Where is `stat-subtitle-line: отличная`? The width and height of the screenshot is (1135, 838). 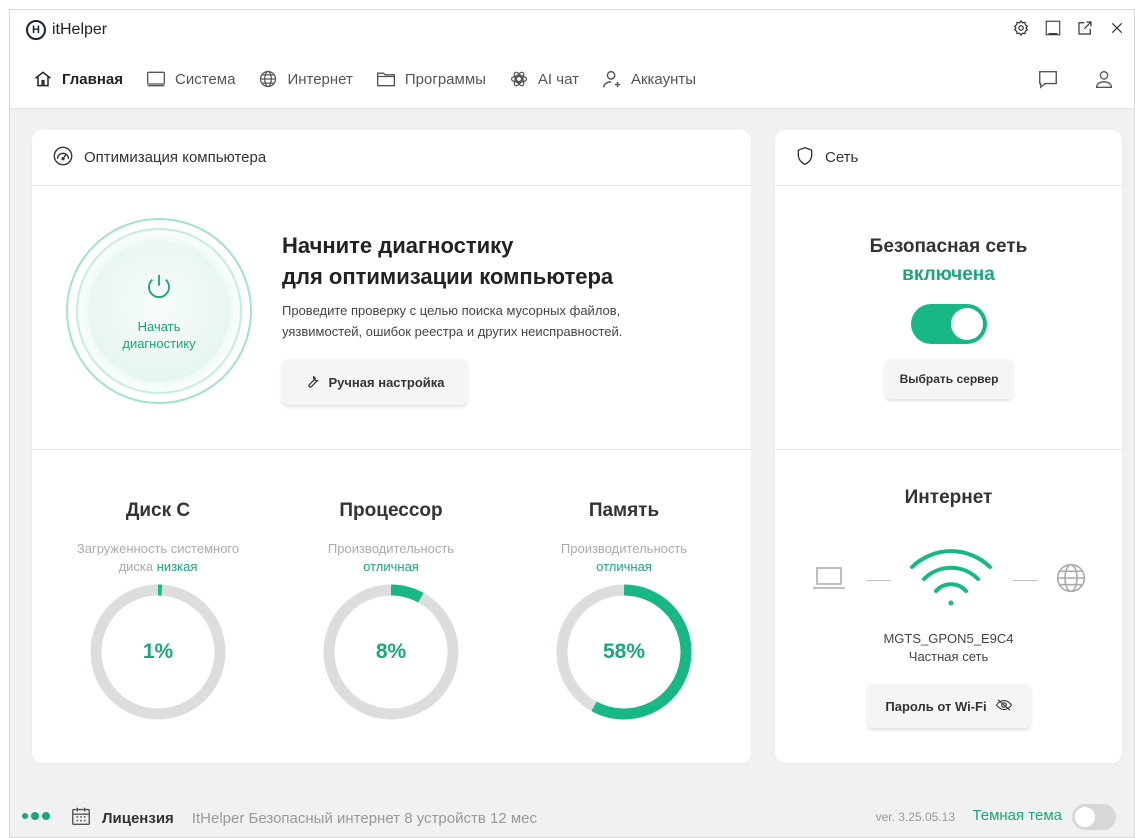 stat-subtitle-line: отличная is located at coordinates (391, 567).